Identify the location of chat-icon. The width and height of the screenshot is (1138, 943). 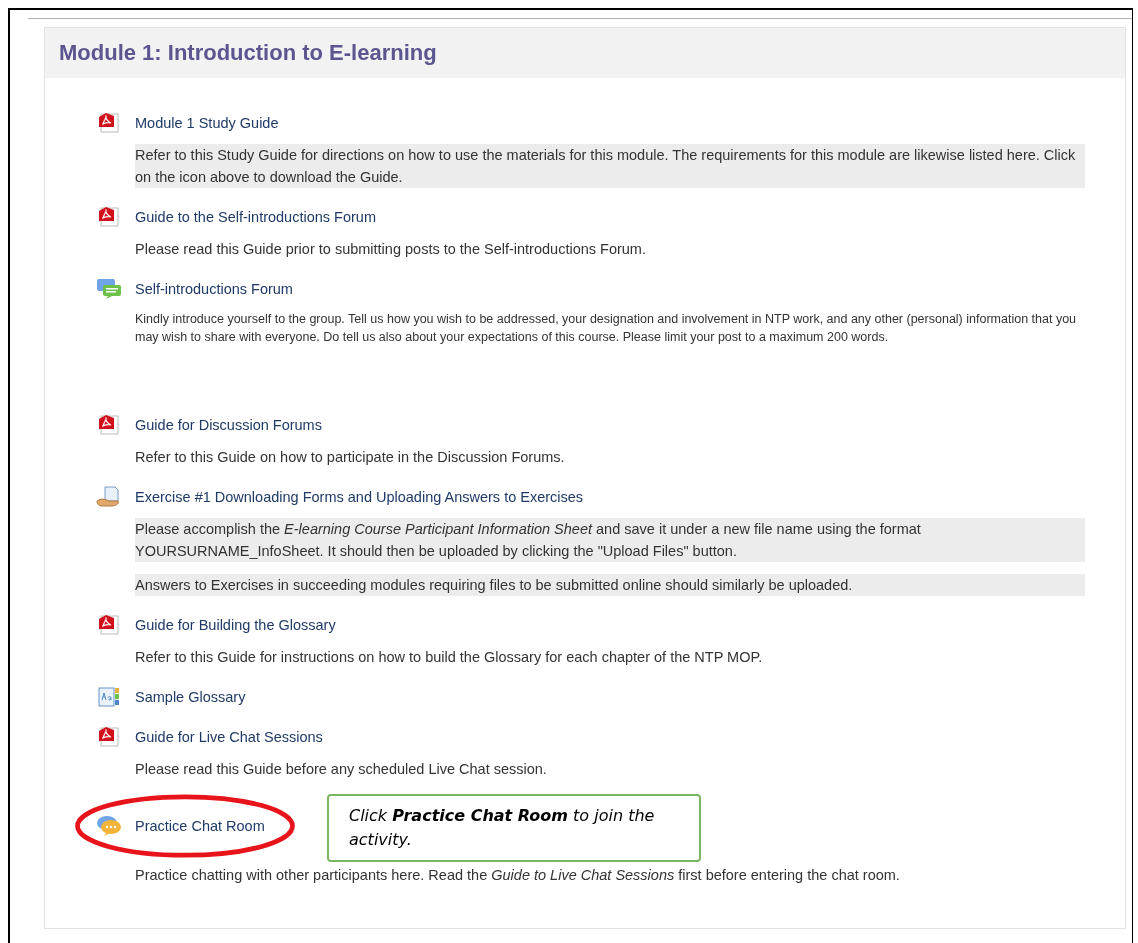
(109, 826).